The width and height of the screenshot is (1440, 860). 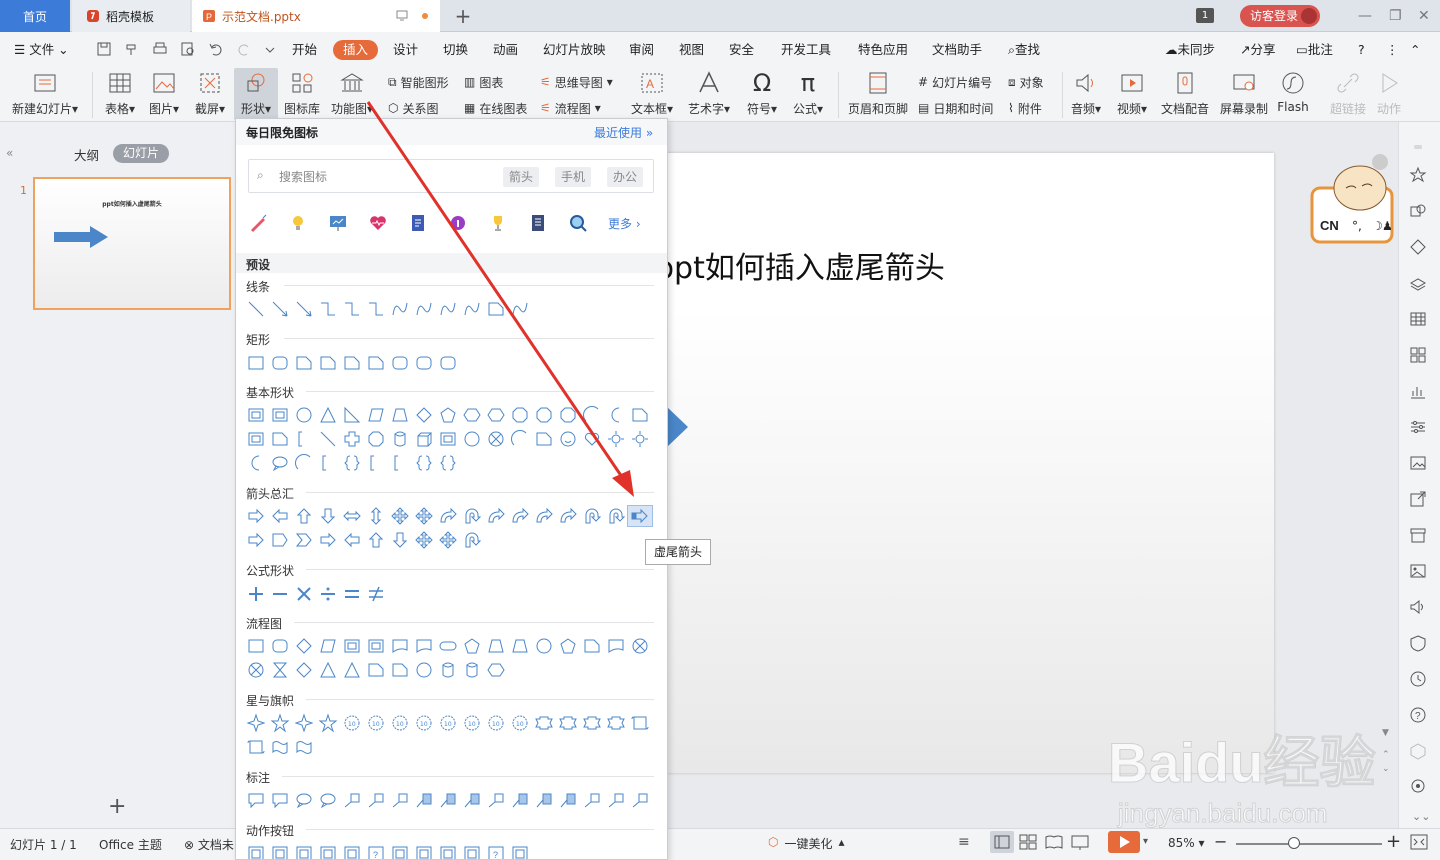 I want to click on multiply-sign-icon, so click(x=304, y=594).